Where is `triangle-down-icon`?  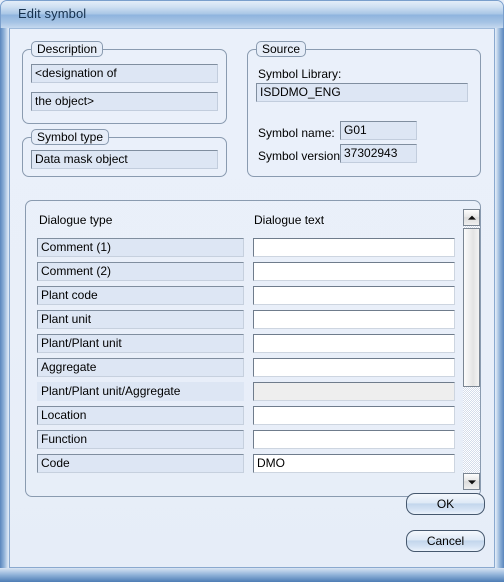
triangle-down-icon is located at coordinates (471, 481).